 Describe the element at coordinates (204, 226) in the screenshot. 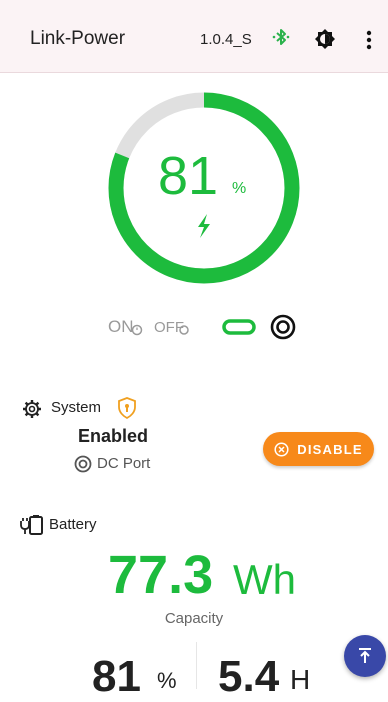

I see `charging-bolt-icon` at that location.